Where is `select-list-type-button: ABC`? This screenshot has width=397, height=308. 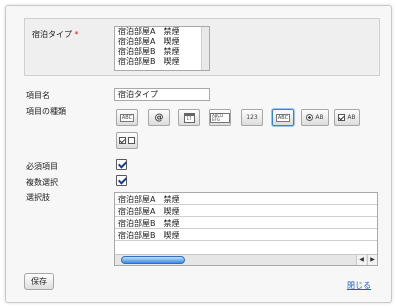
select-list-type-button: ABC is located at coordinates (283, 117).